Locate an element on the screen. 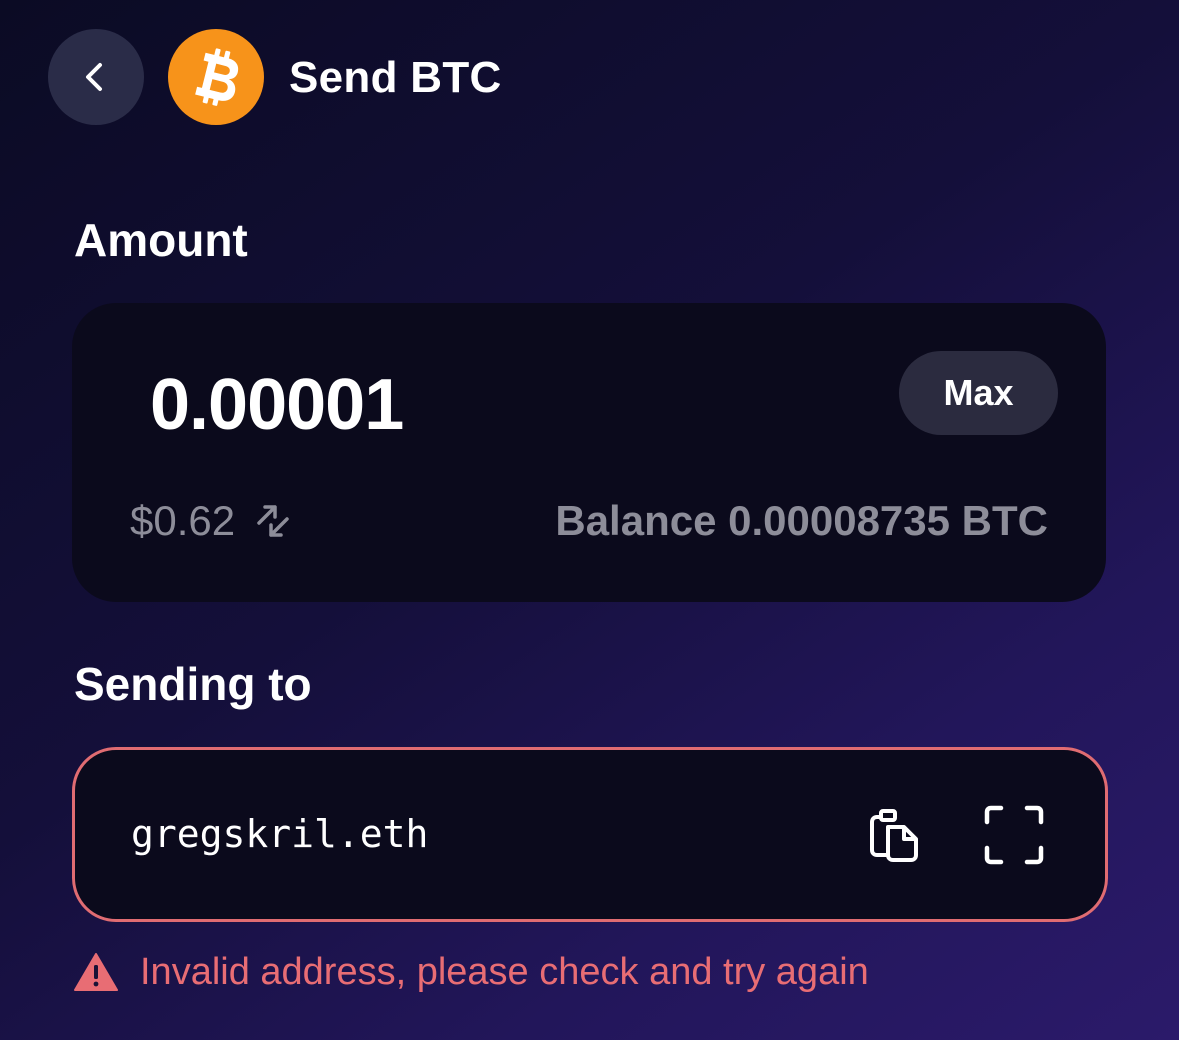 The height and width of the screenshot is (1040, 1179). swap-arrows-icon is located at coordinates (273, 521).